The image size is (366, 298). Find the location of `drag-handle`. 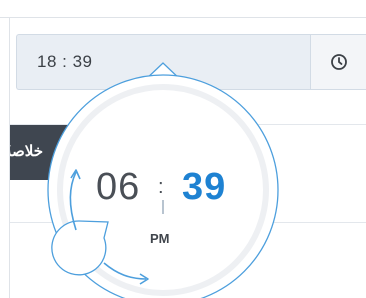

drag-handle is located at coordinates (80, 248).